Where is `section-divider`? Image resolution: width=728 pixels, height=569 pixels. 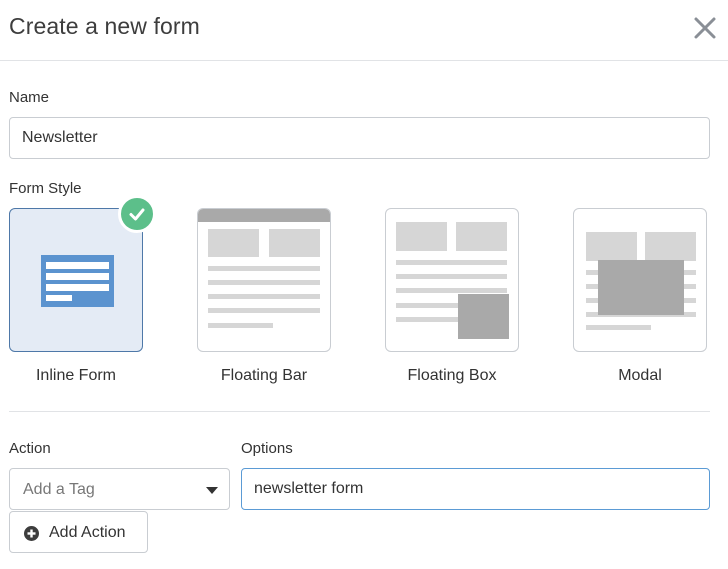 section-divider is located at coordinates (359, 411).